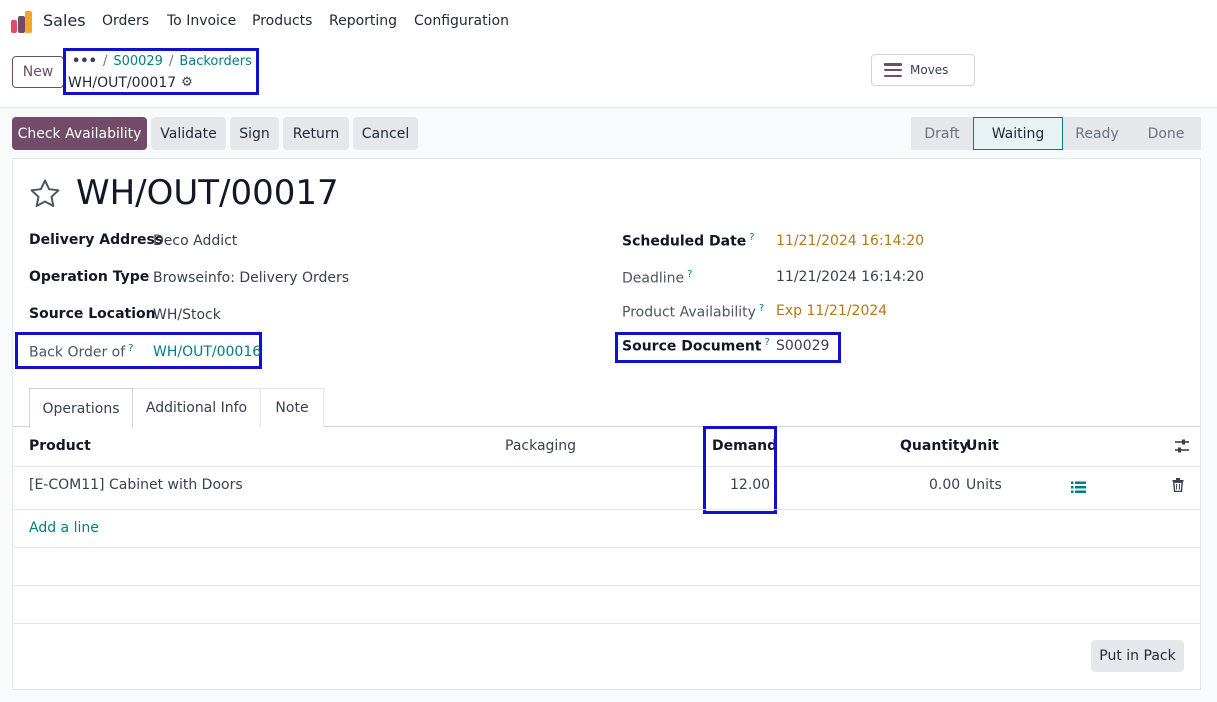 Image resolution: width=1217 pixels, height=702 pixels. What do you see at coordinates (934, 446) in the screenshot?
I see `column-quantity: Quantity` at bounding box center [934, 446].